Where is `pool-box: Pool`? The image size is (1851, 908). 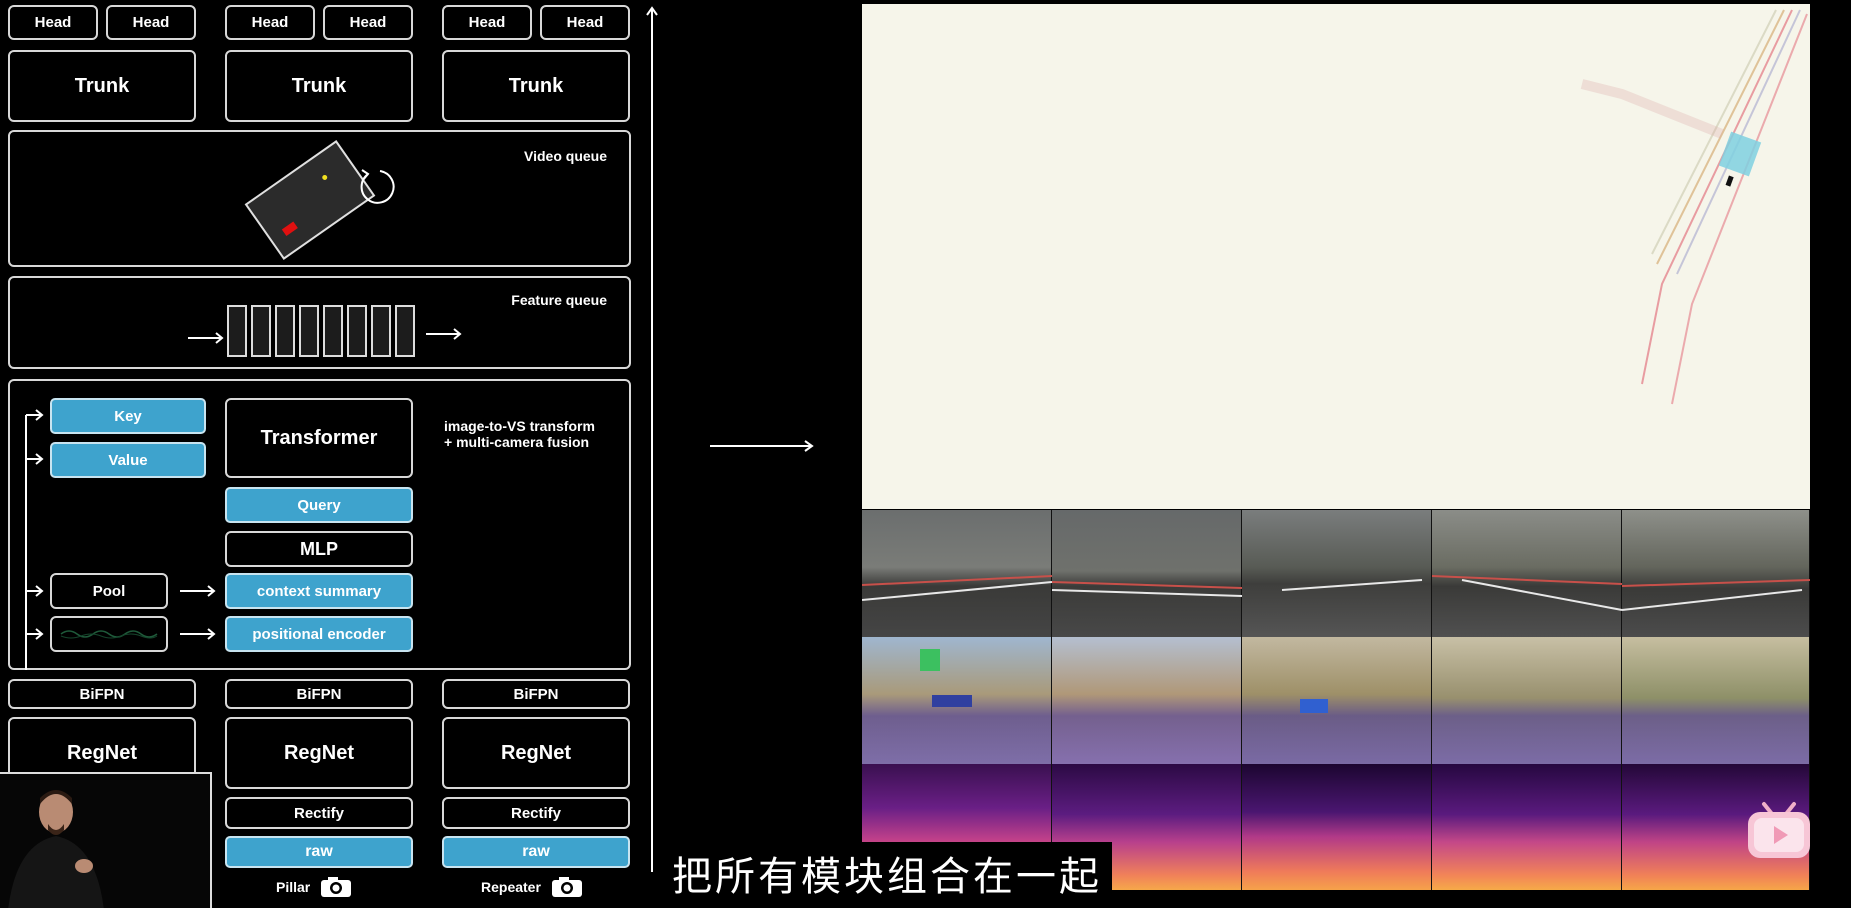
pool-box: Pool is located at coordinates (109, 591).